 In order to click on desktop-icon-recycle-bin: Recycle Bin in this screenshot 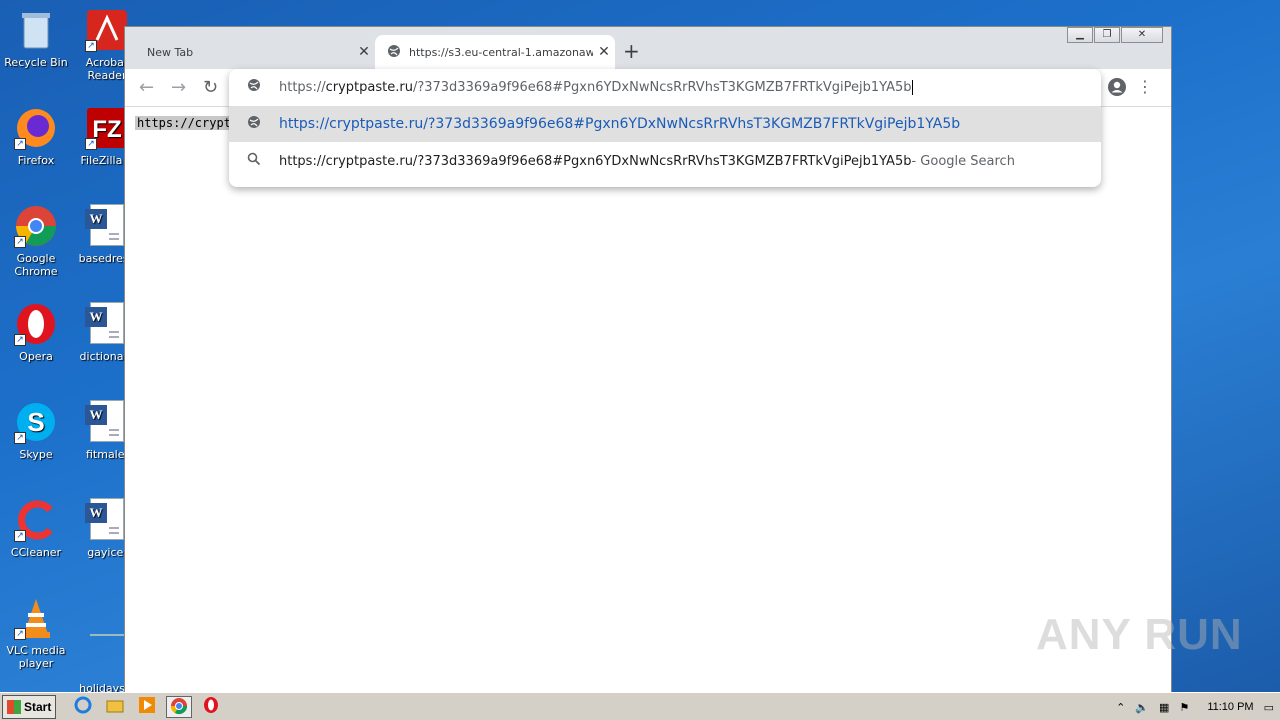, I will do `click(36, 38)`.